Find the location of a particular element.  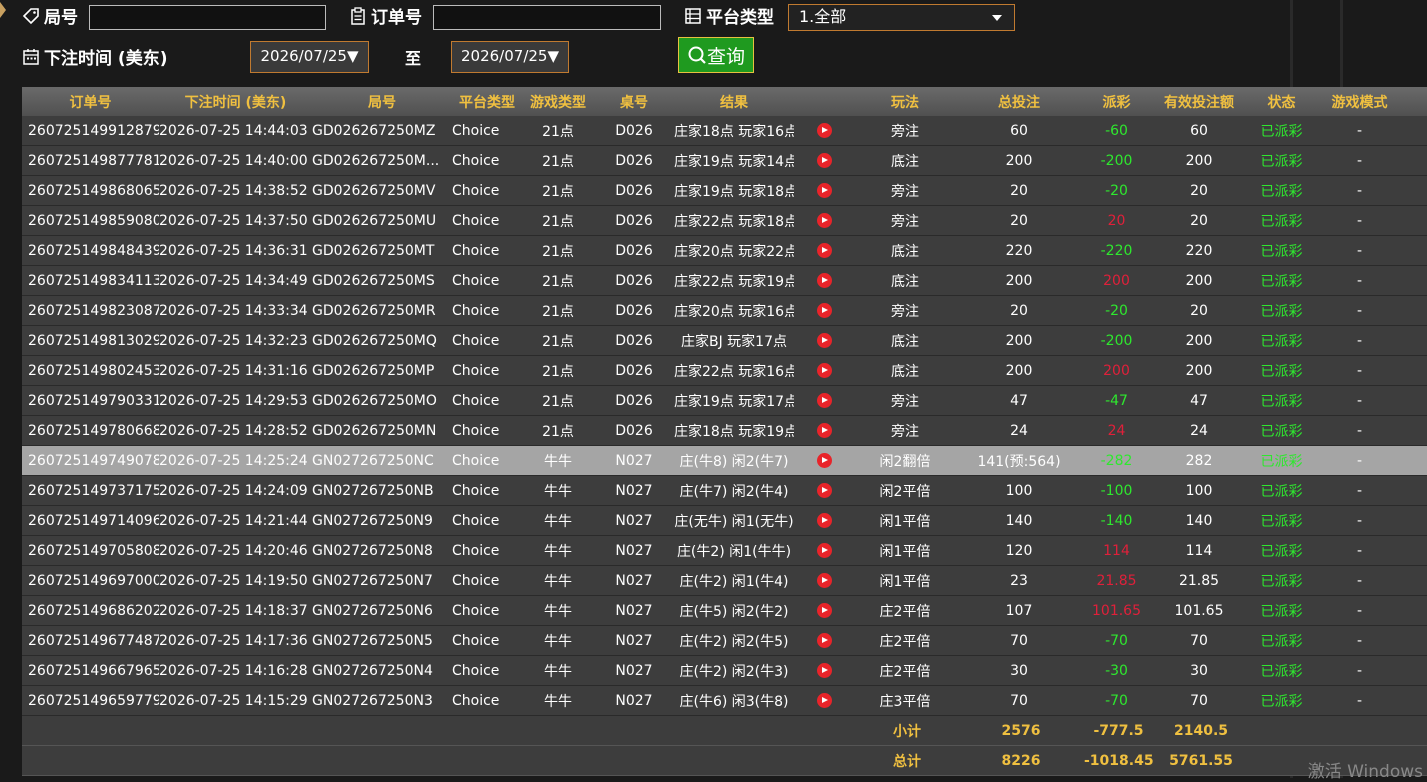

cell-order: 260725149705808 is located at coordinates (93, 550).